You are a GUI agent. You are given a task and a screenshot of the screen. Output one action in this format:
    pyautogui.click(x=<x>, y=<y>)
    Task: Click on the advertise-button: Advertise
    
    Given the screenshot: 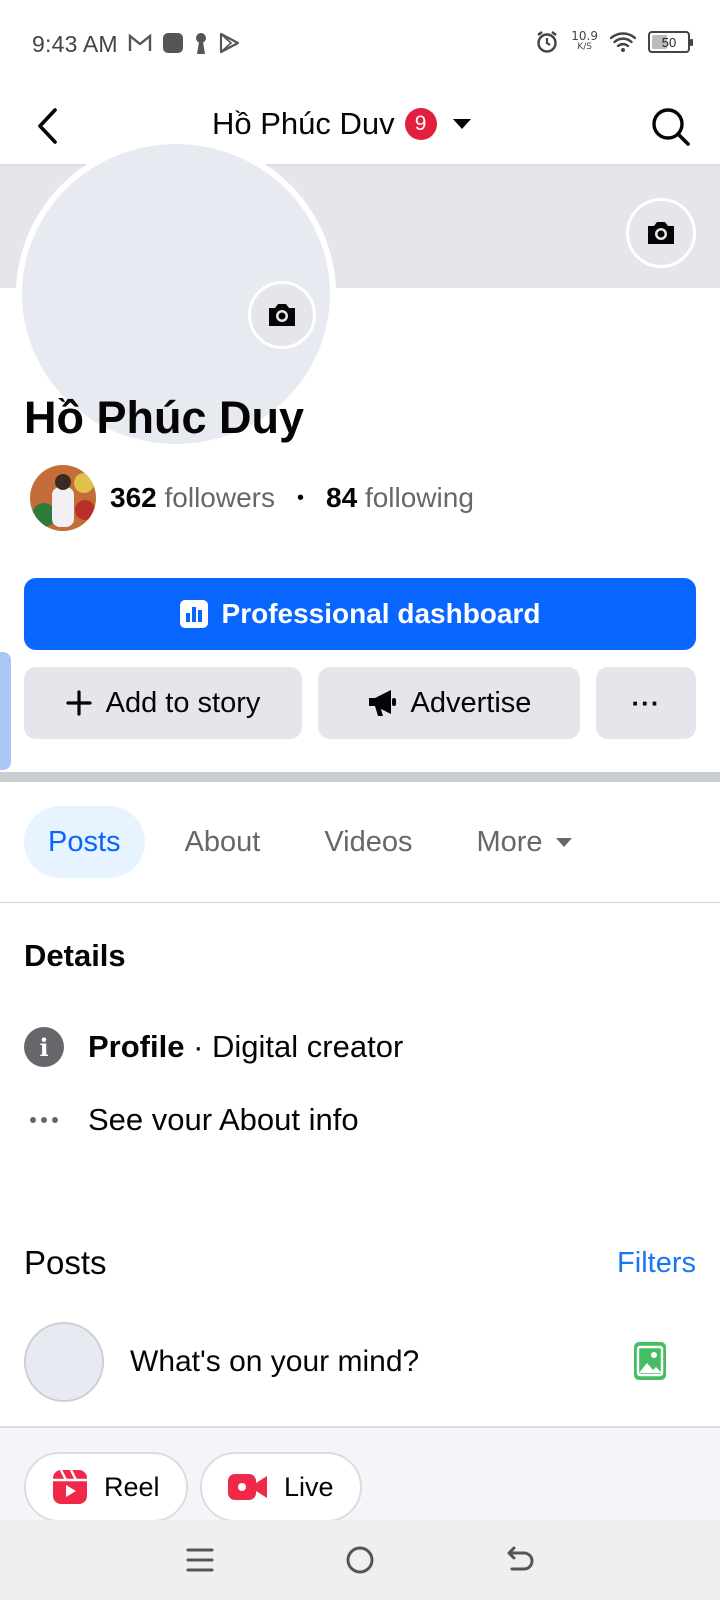 What is the action you would take?
    pyautogui.click(x=449, y=703)
    